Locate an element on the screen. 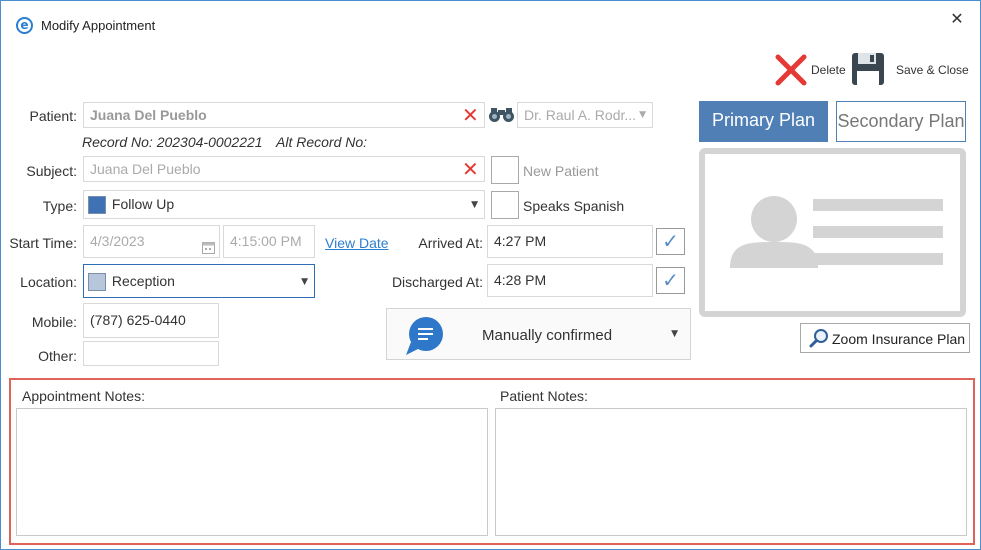 This screenshot has height=550, width=981. patient-notes-textarea is located at coordinates (731, 472).